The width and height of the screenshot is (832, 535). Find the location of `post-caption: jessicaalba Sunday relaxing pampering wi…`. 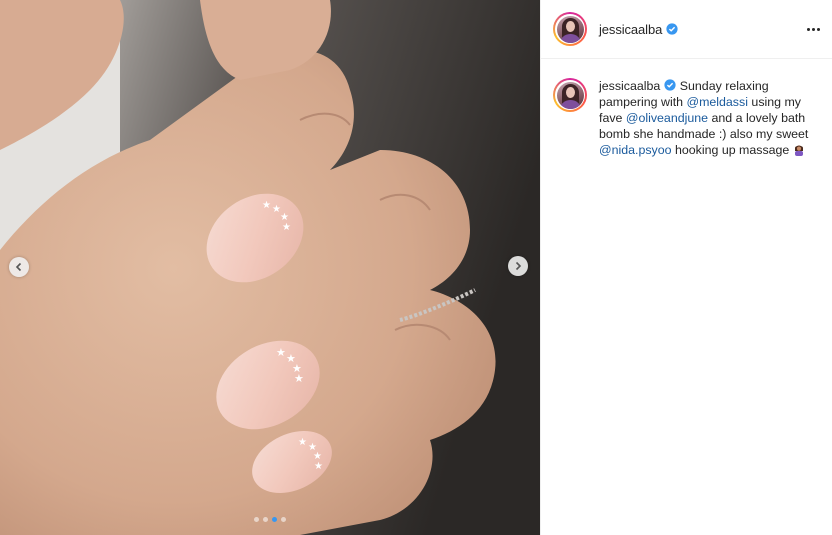

post-caption: jessicaalba Sunday relaxing pampering wi… is located at coordinates (686, 108).